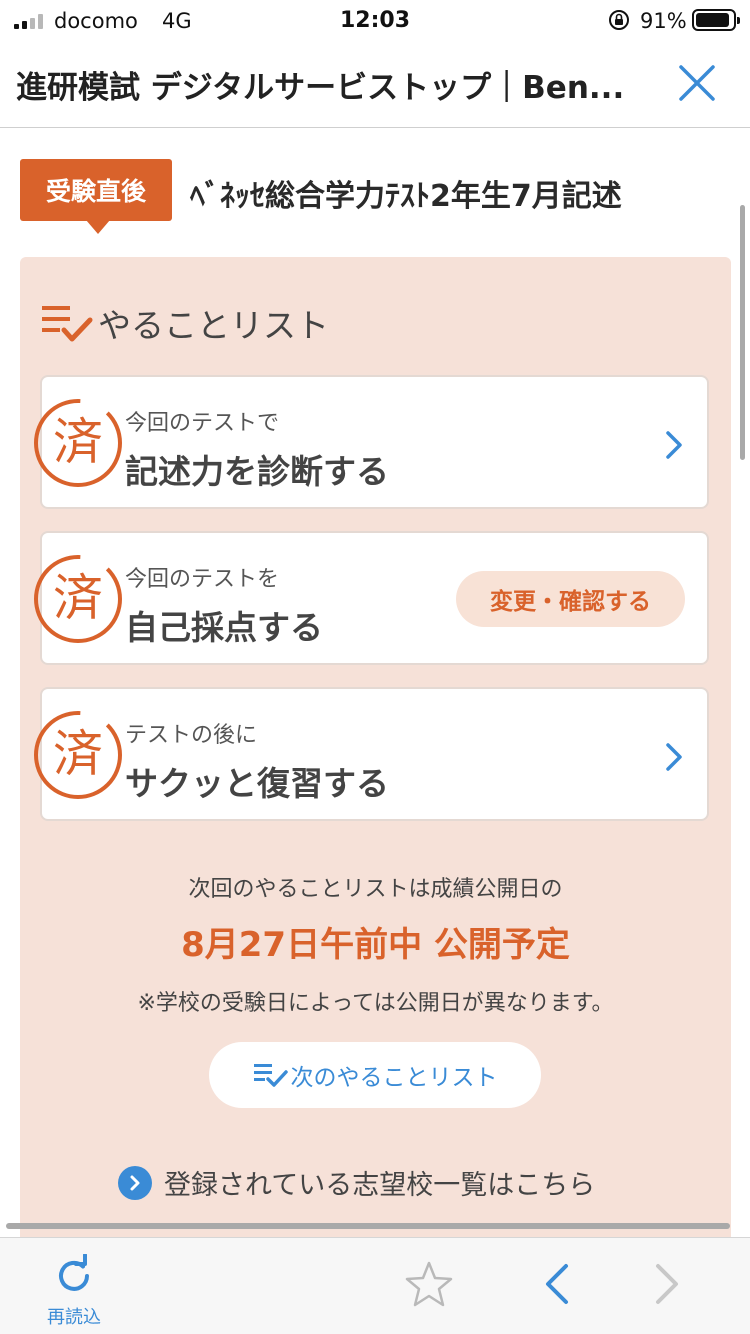 This screenshot has height=1334, width=750. What do you see at coordinates (368, 1226) in the screenshot?
I see `horizontal-scrollbar` at bounding box center [368, 1226].